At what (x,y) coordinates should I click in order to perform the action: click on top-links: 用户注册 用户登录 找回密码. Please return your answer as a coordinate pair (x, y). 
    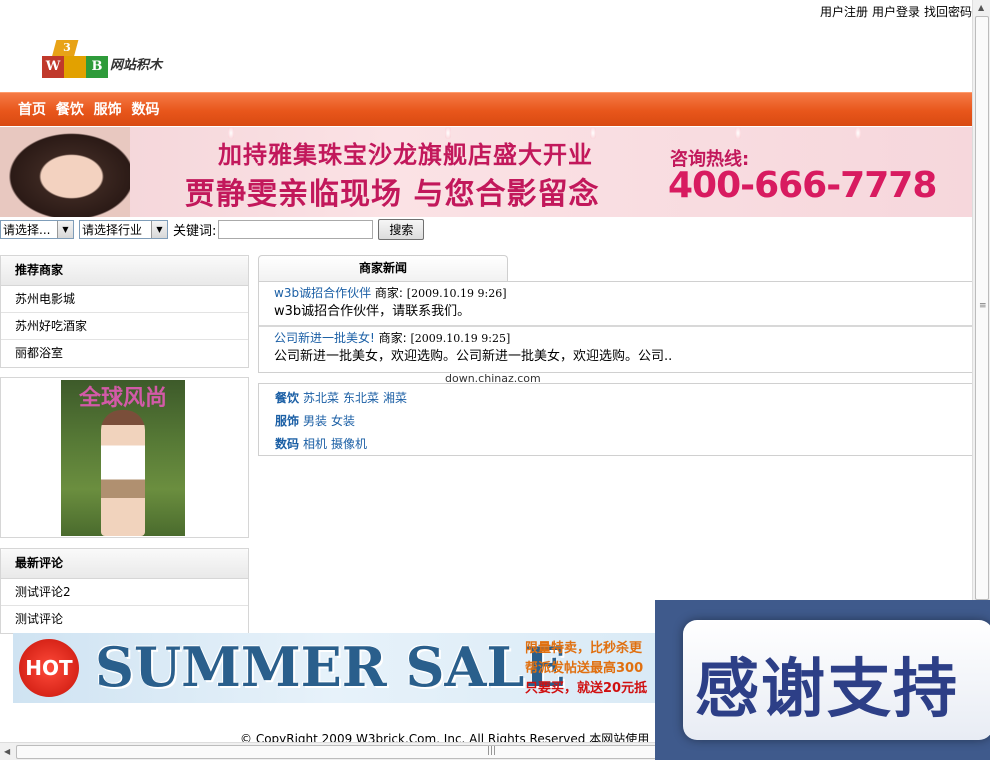
    Looking at the image, I should click on (894, 11).